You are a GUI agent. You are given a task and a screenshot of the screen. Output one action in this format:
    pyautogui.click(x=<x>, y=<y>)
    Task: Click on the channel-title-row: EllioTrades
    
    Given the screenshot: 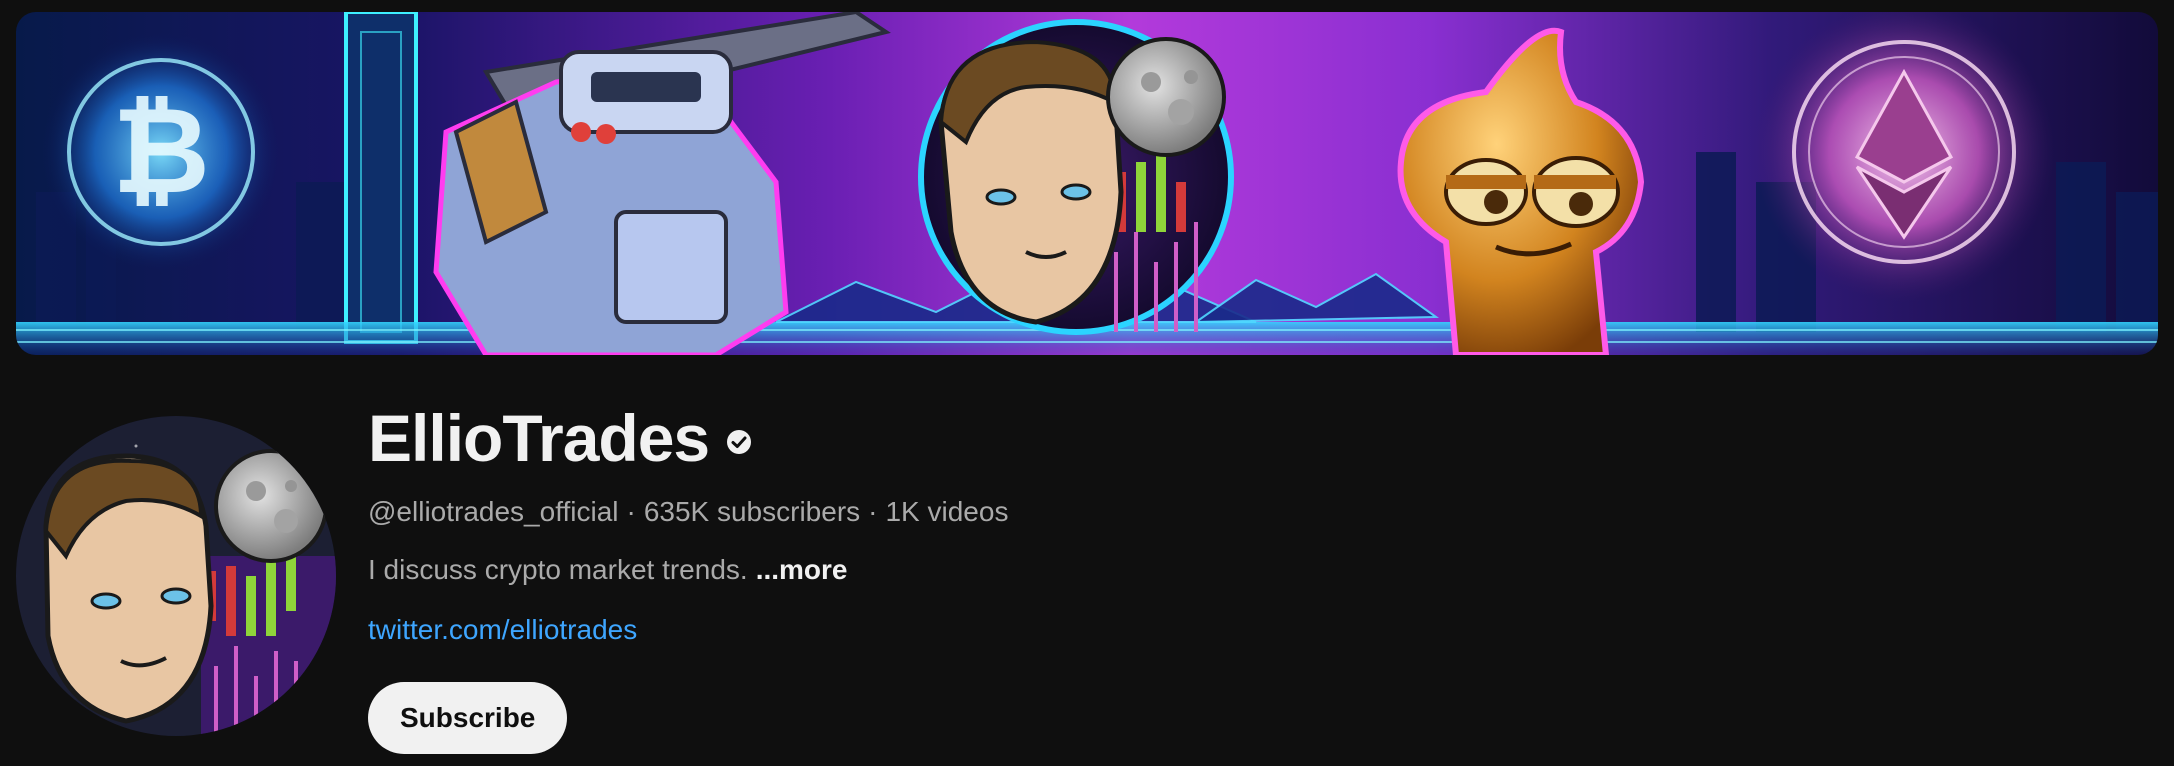 What is the action you would take?
    pyautogui.click(x=1118, y=438)
    